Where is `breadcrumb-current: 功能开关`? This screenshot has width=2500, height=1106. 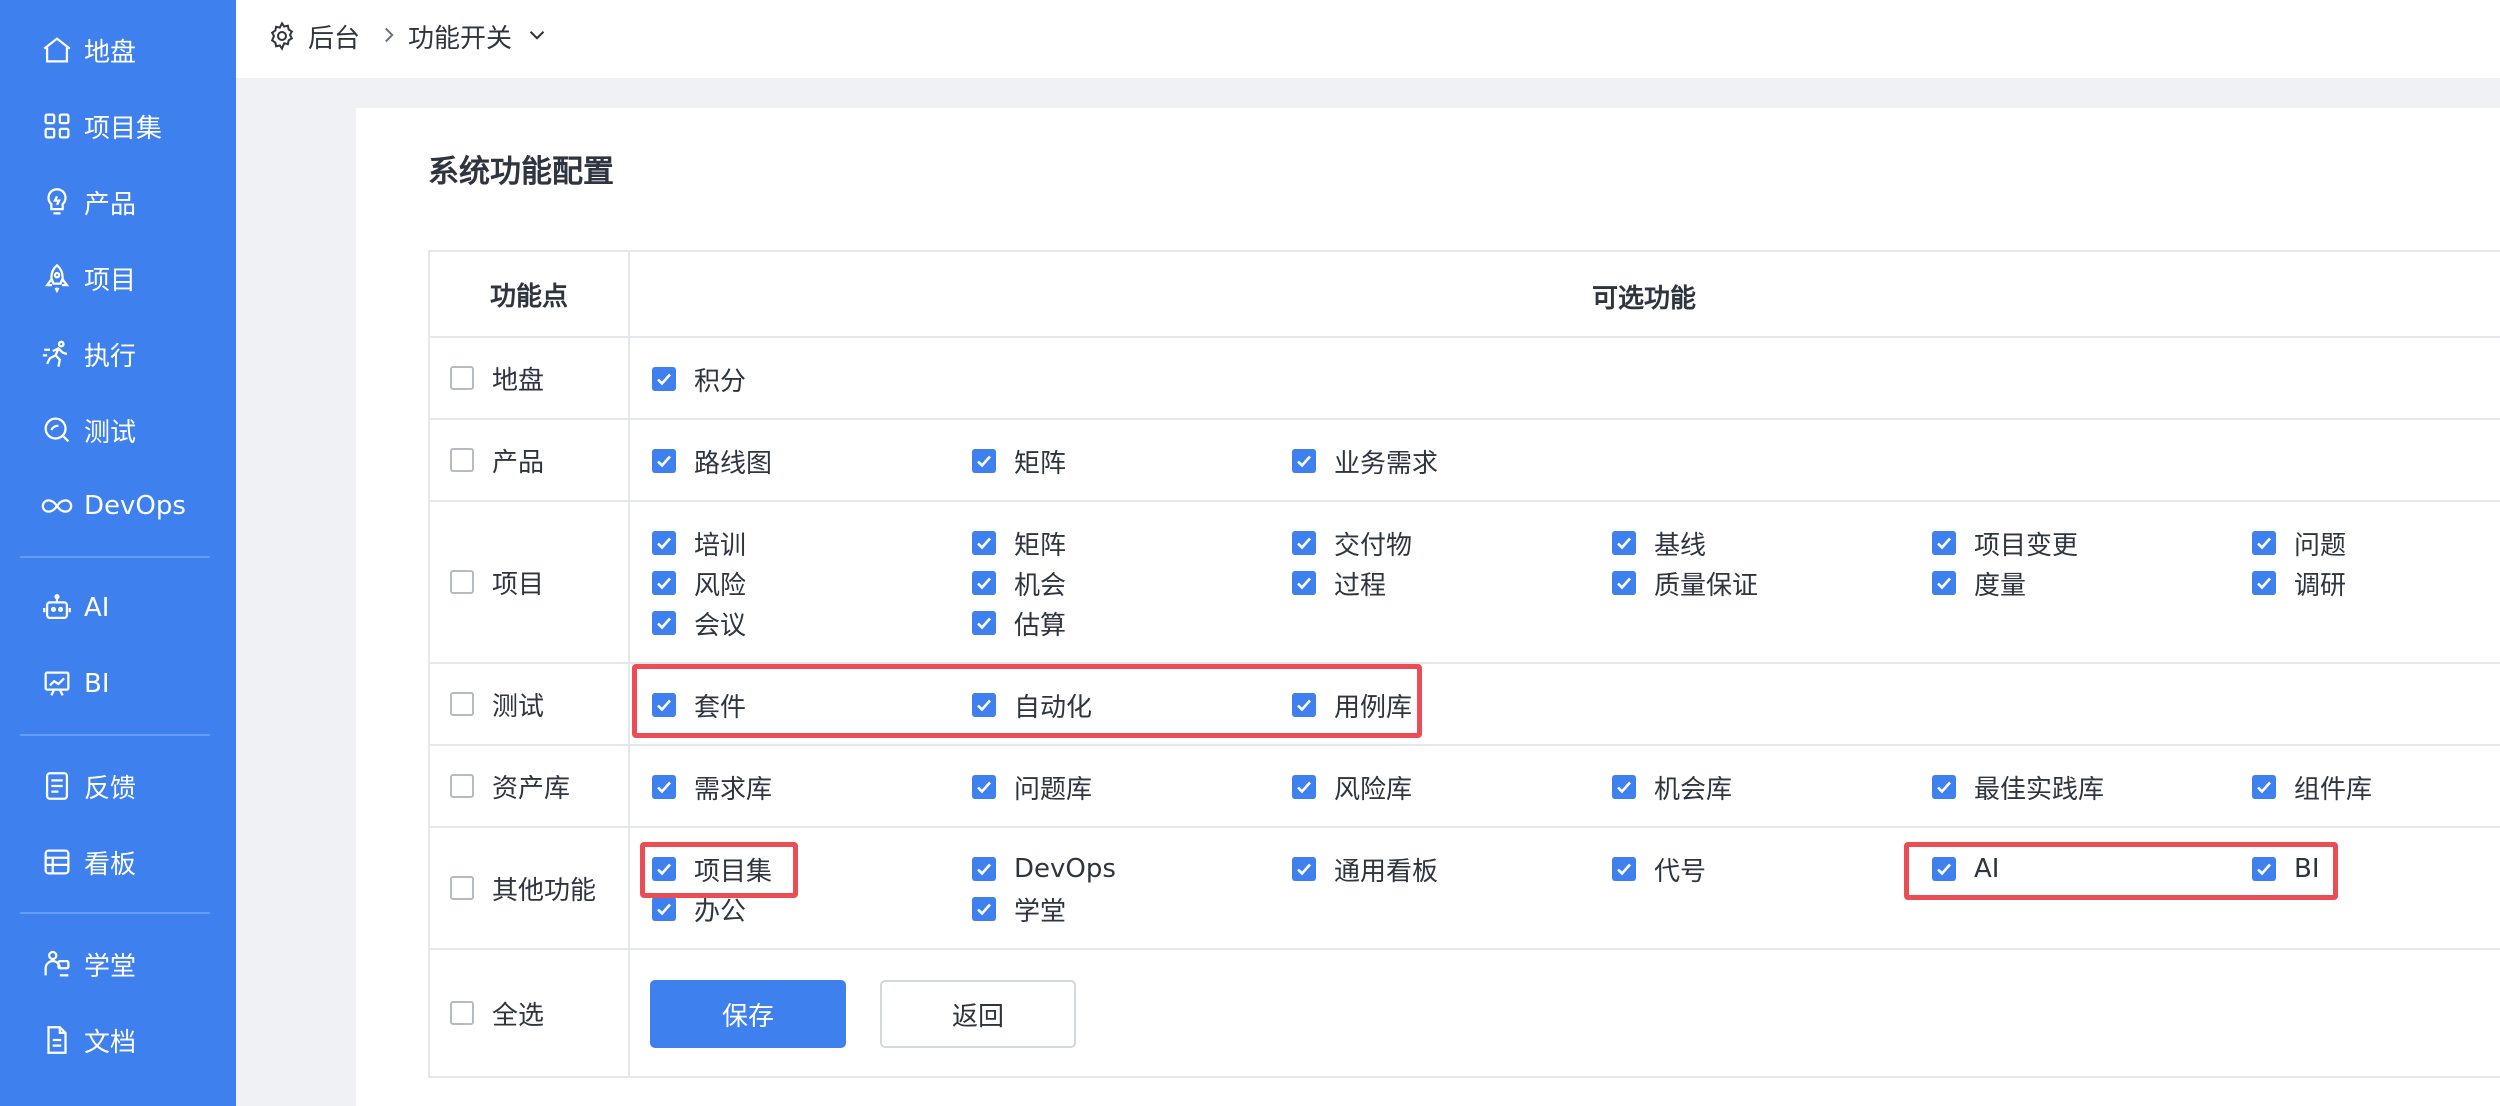 breadcrumb-current: 功能开关 is located at coordinates (460, 36).